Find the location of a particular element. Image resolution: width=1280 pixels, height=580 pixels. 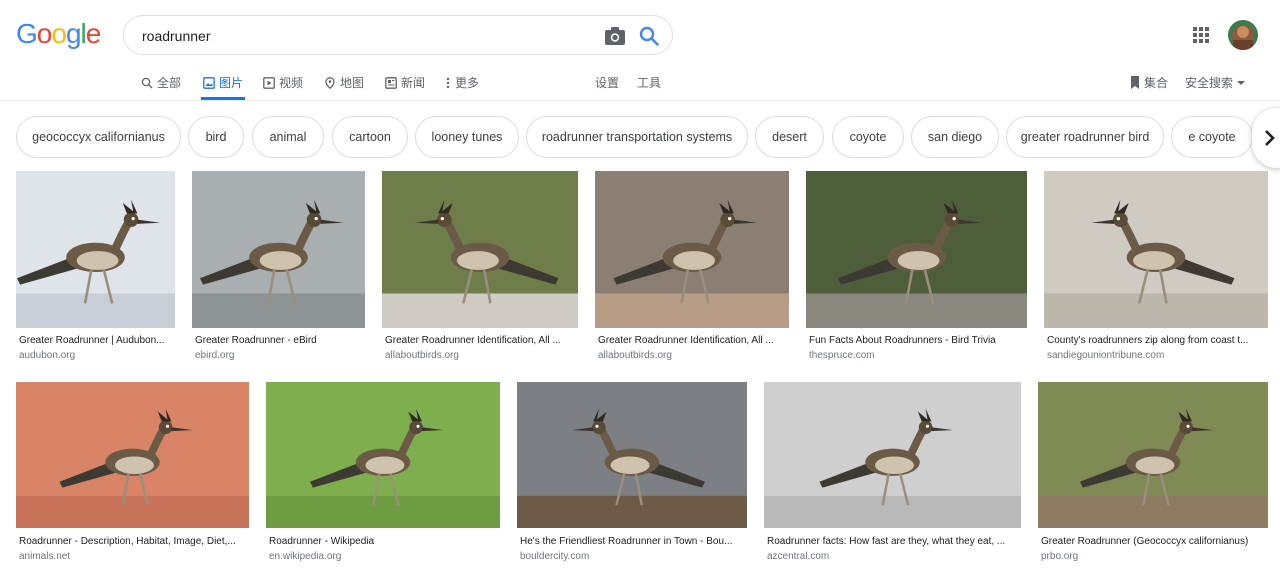

settings-link: 设置 is located at coordinates (607, 82).